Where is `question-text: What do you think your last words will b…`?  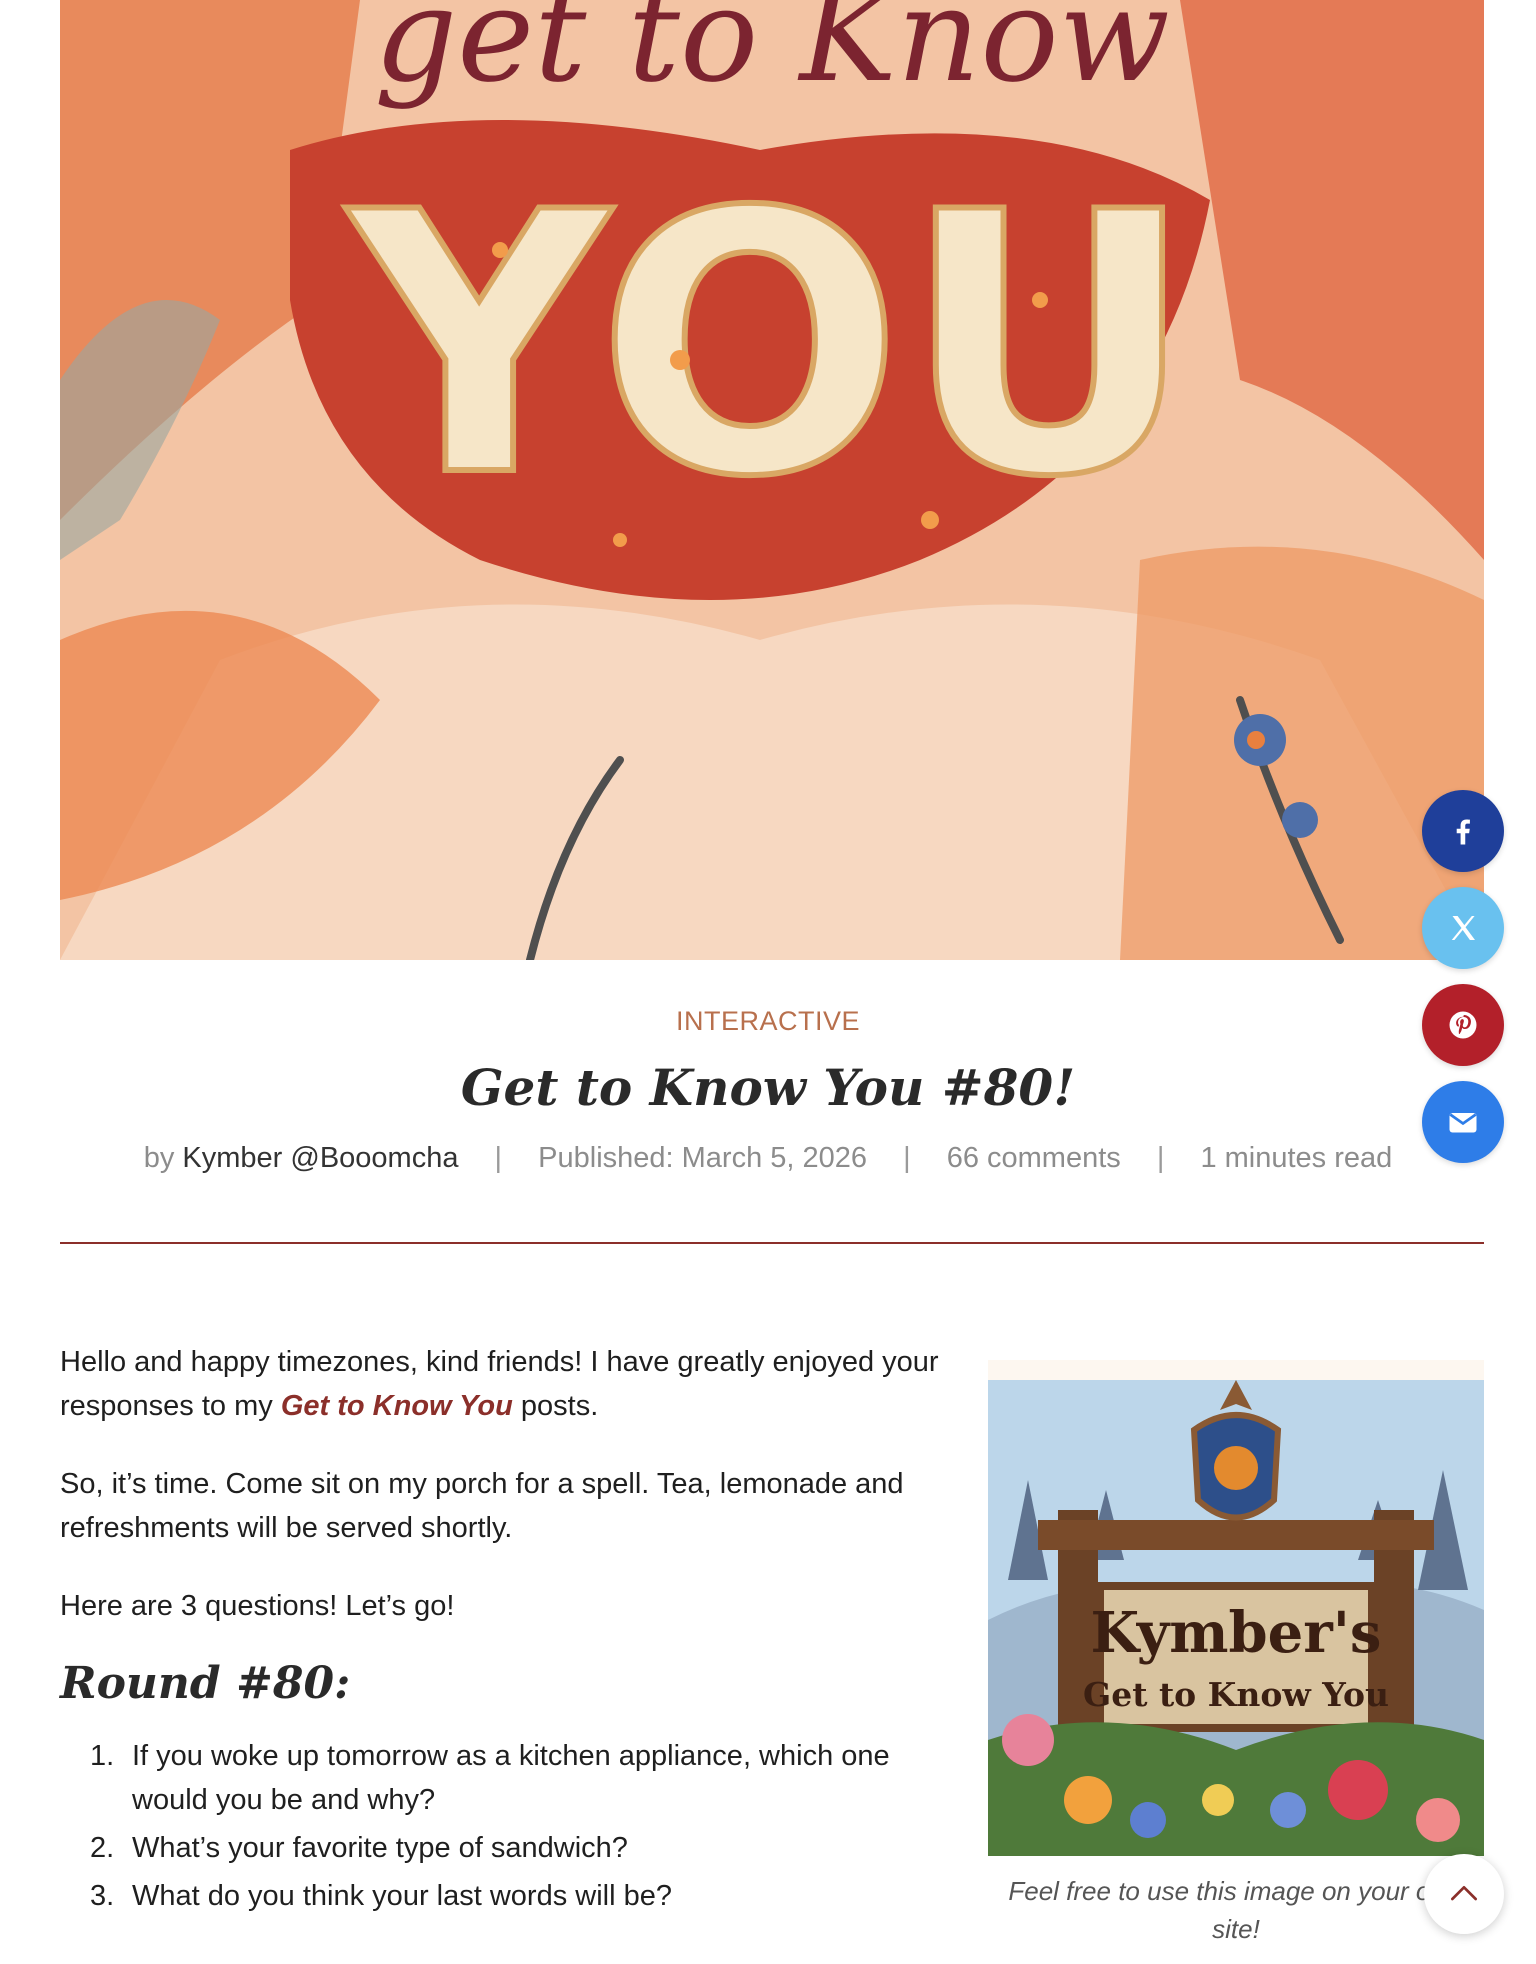
question-text: What do you think your last words will b… is located at coordinates (402, 1896).